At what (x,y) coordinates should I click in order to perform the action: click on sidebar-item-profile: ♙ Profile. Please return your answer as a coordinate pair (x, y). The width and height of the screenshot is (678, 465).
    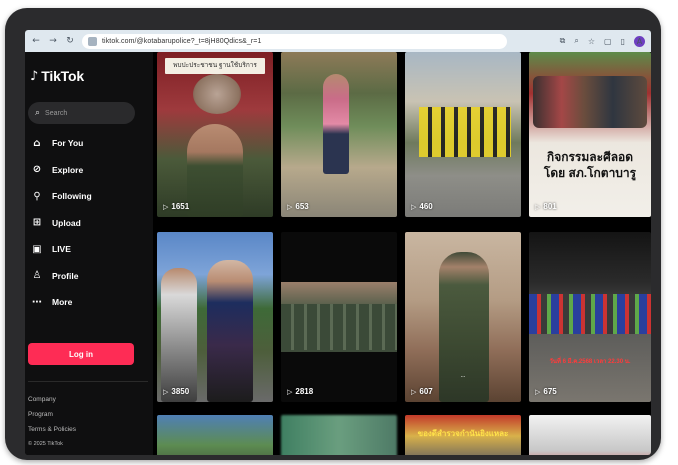
    Looking at the image, I should click on (86, 276).